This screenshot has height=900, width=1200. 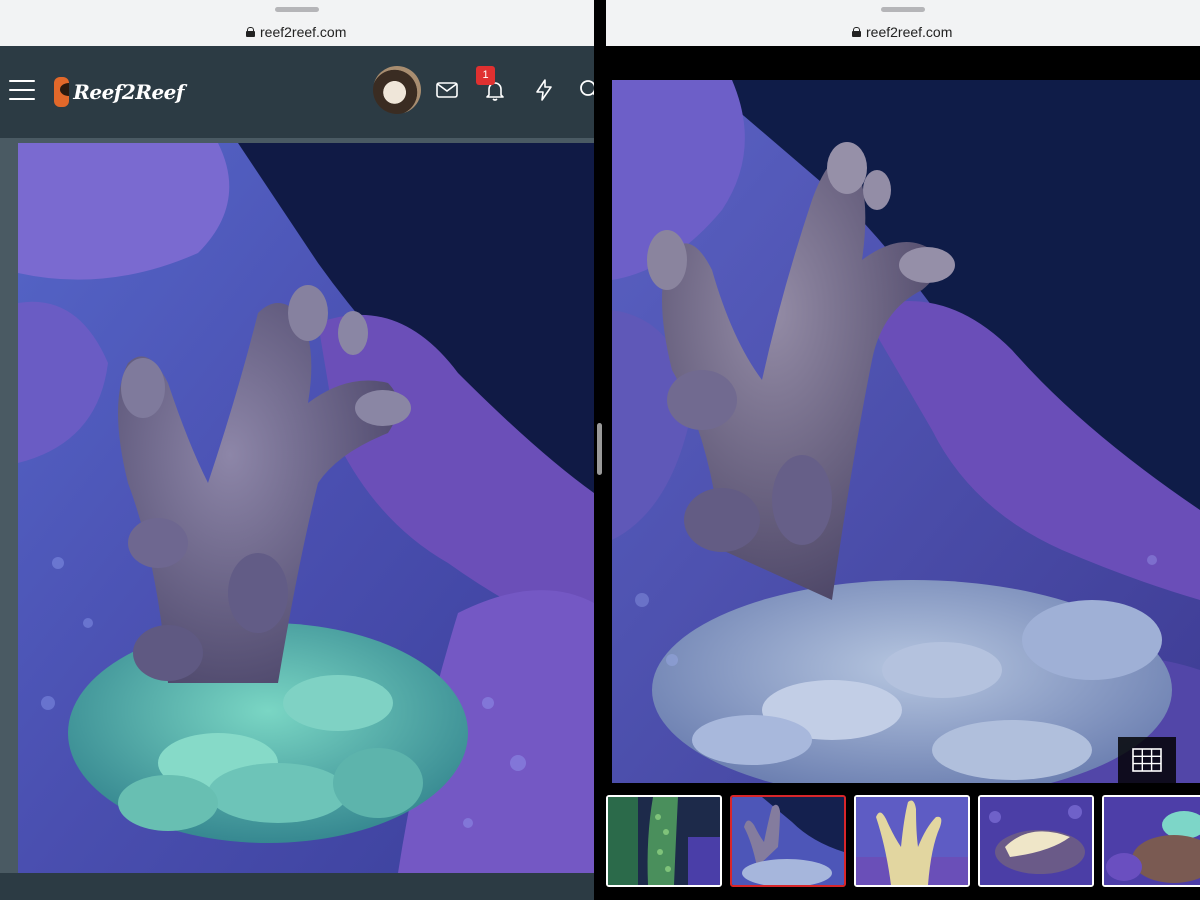 What do you see at coordinates (903, 9) in the screenshot?
I see `right-window-grabber` at bounding box center [903, 9].